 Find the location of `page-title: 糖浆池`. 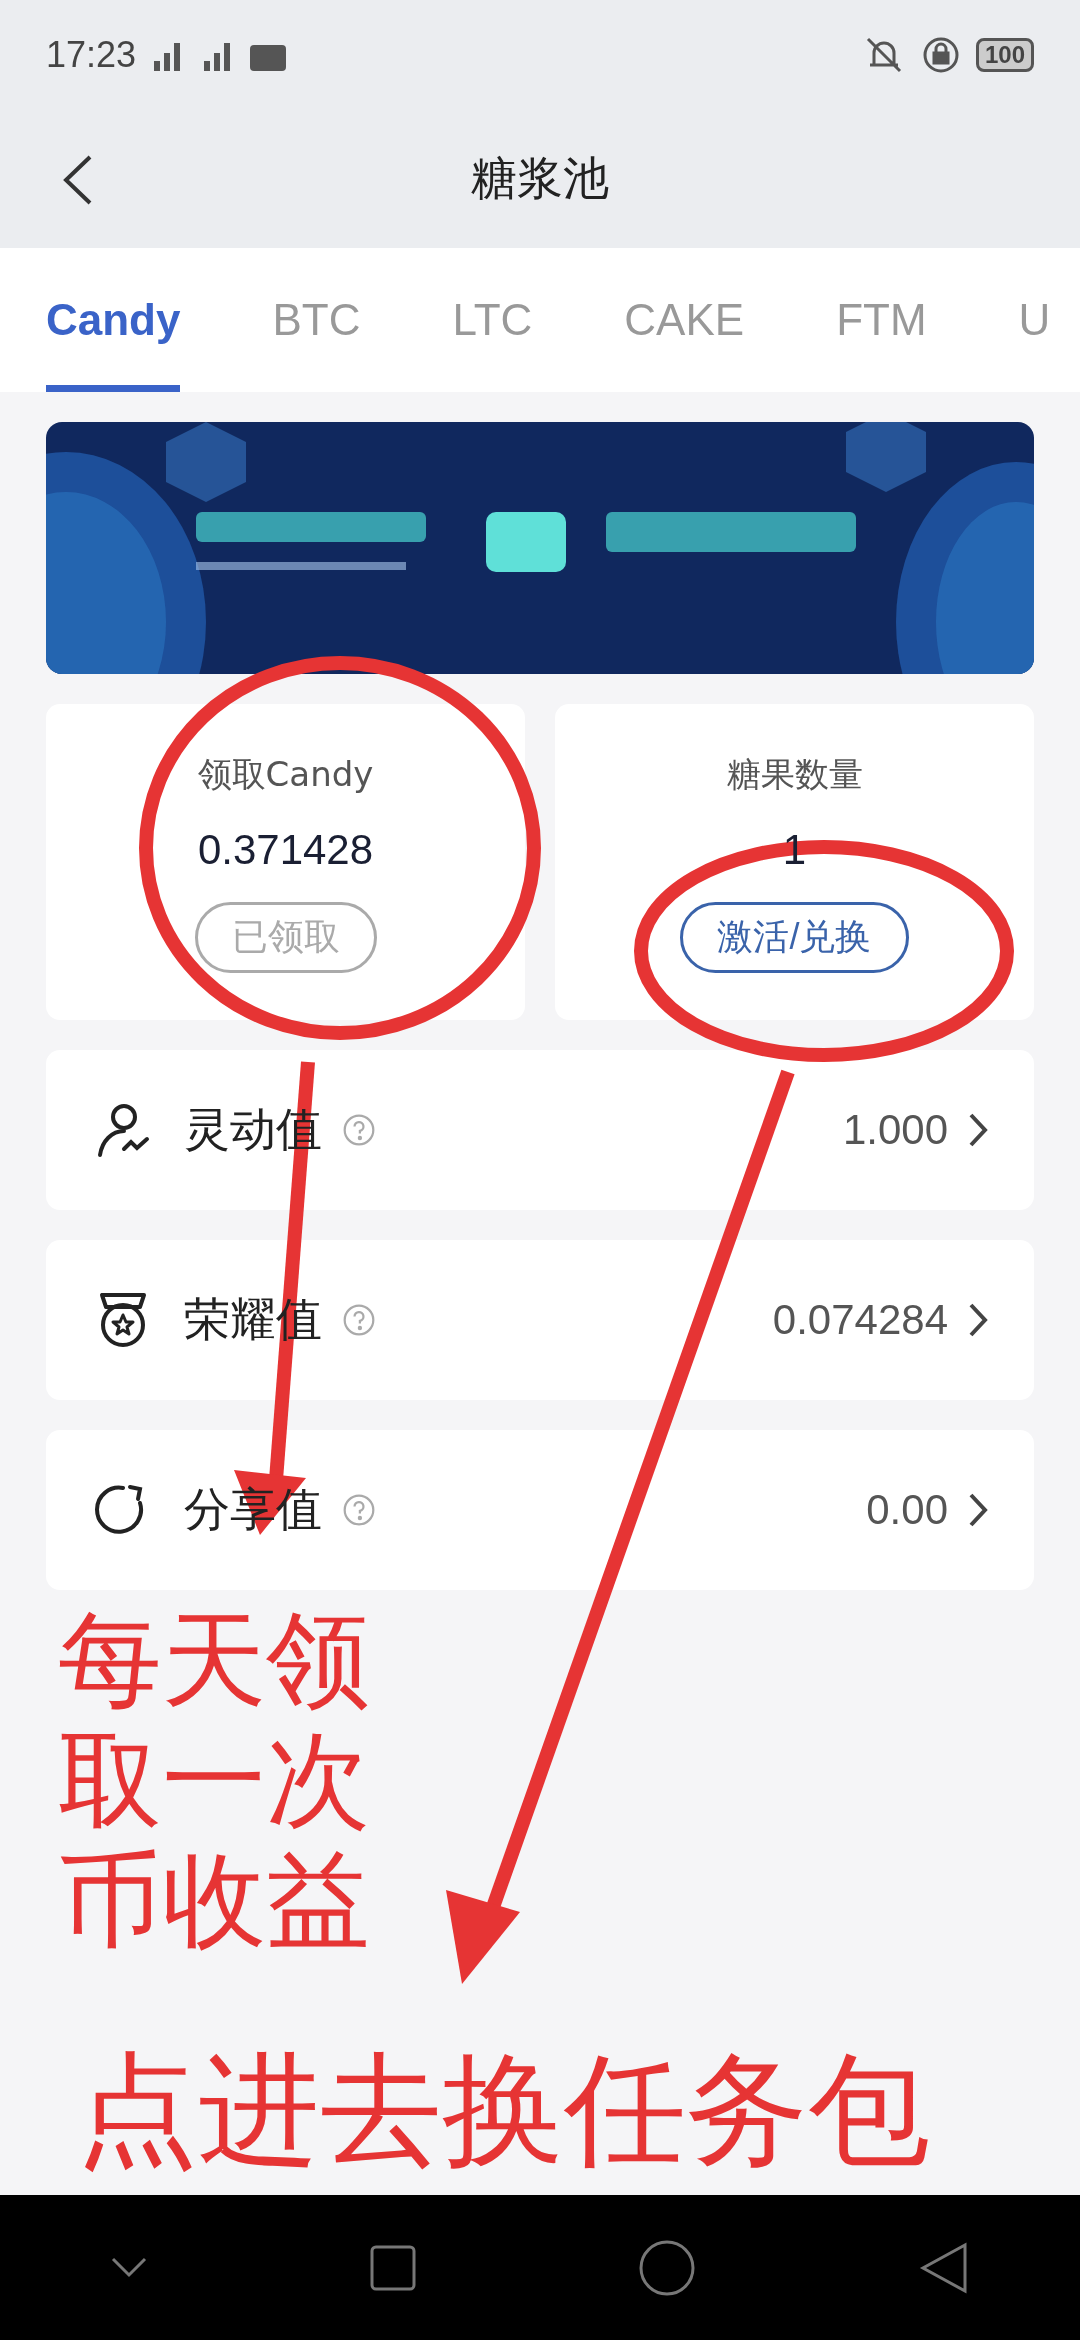

page-title: 糖浆池 is located at coordinates (540, 178).